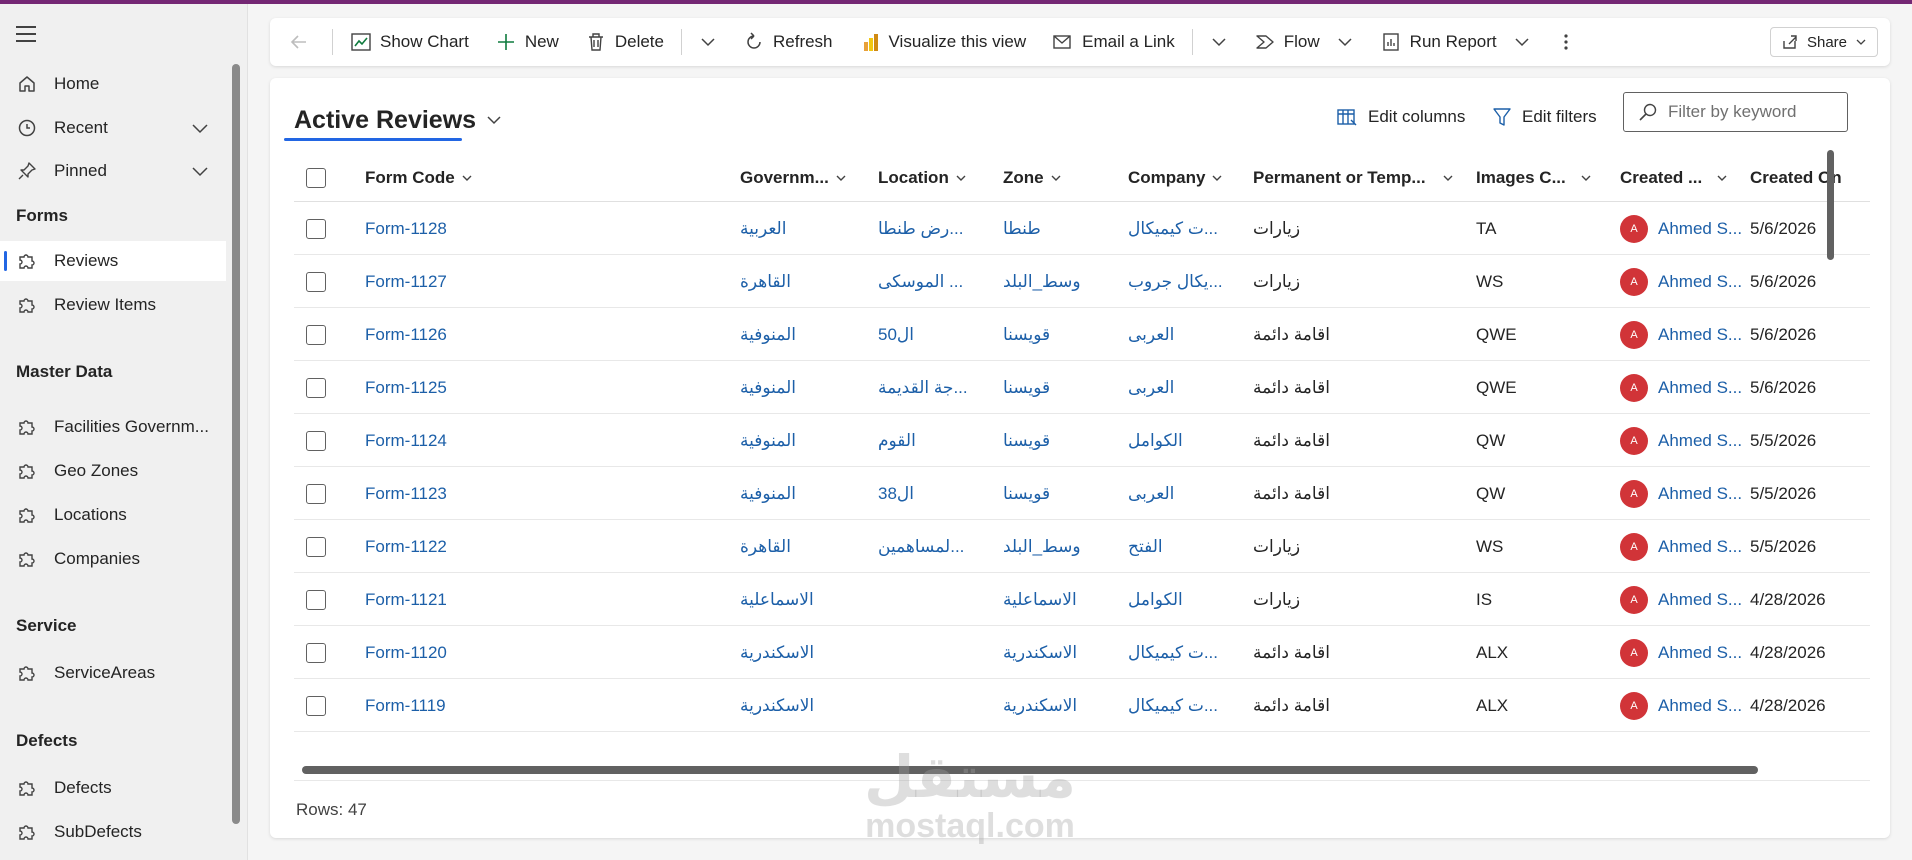  Describe the element at coordinates (515, 705) in the screenshot. I see `cell-form-code: Form-1119` at that location.